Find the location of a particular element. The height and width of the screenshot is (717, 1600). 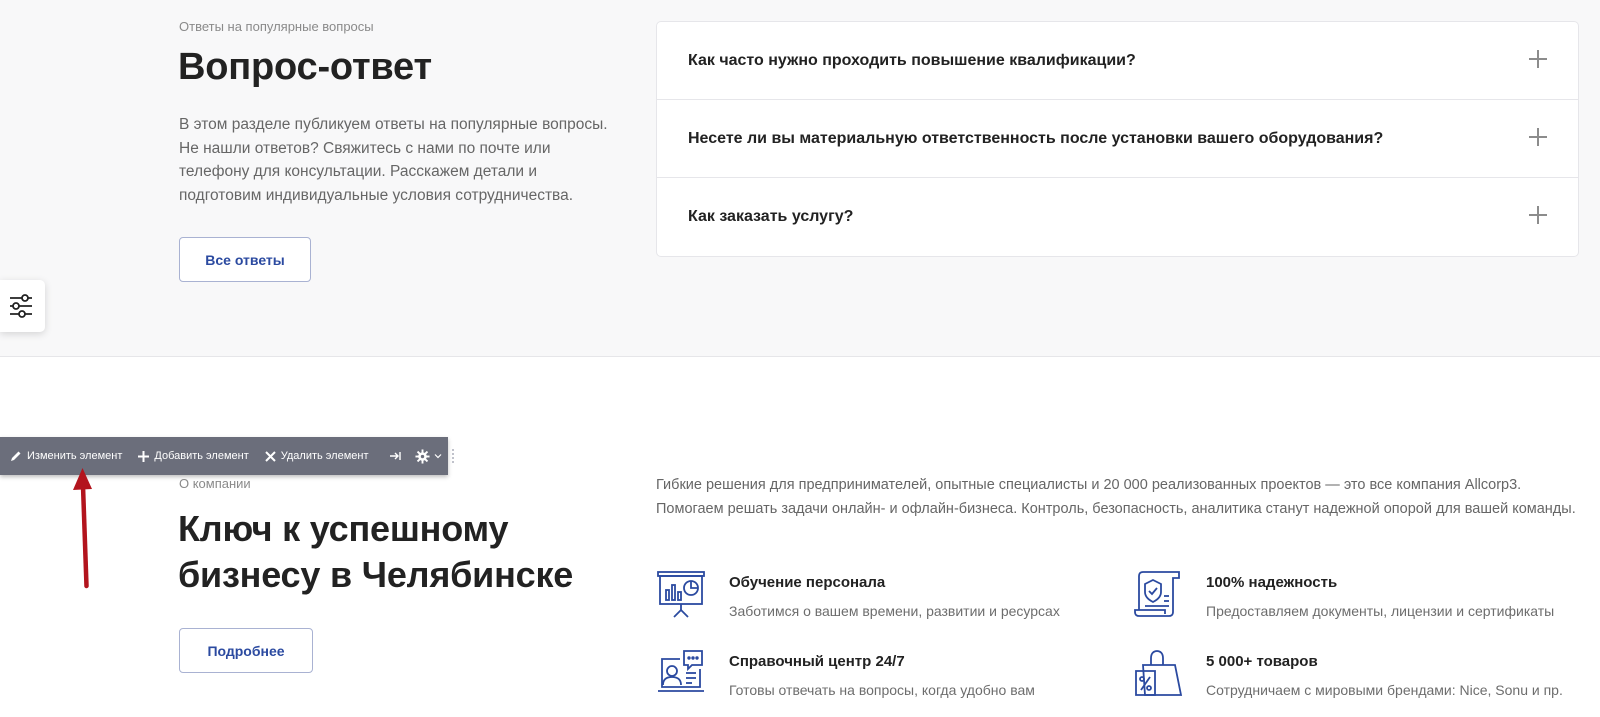

pin-toolbar-button is located at coordinates (396, 456).